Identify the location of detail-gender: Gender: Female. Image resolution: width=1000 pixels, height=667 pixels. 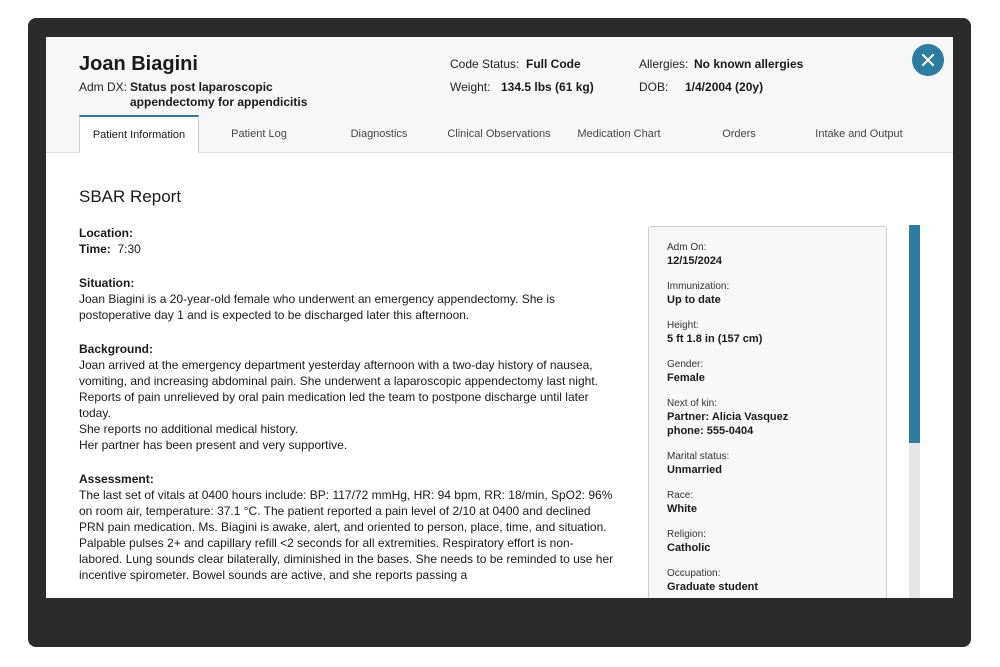
(776, 371).